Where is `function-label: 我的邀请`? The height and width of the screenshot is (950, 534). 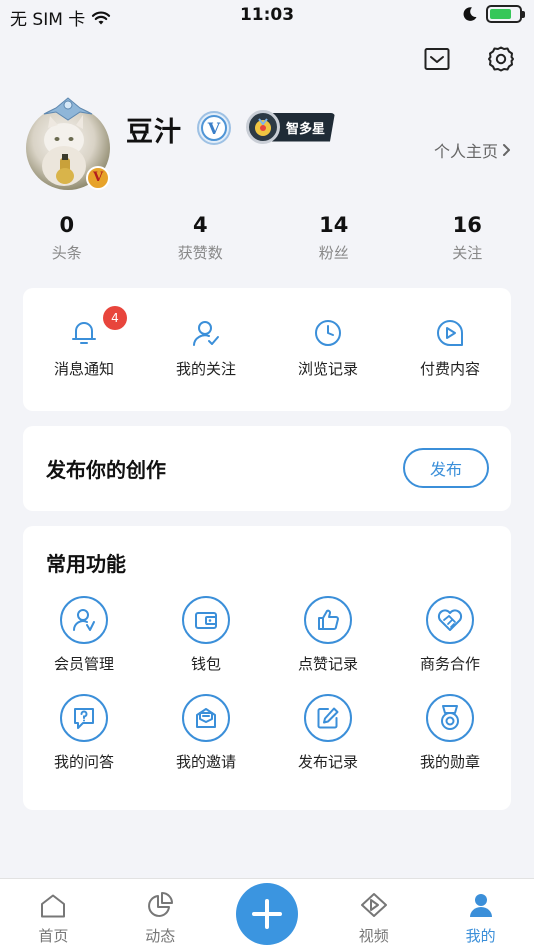
function-label: 我的邀请 is located at coordinates (205, 762).